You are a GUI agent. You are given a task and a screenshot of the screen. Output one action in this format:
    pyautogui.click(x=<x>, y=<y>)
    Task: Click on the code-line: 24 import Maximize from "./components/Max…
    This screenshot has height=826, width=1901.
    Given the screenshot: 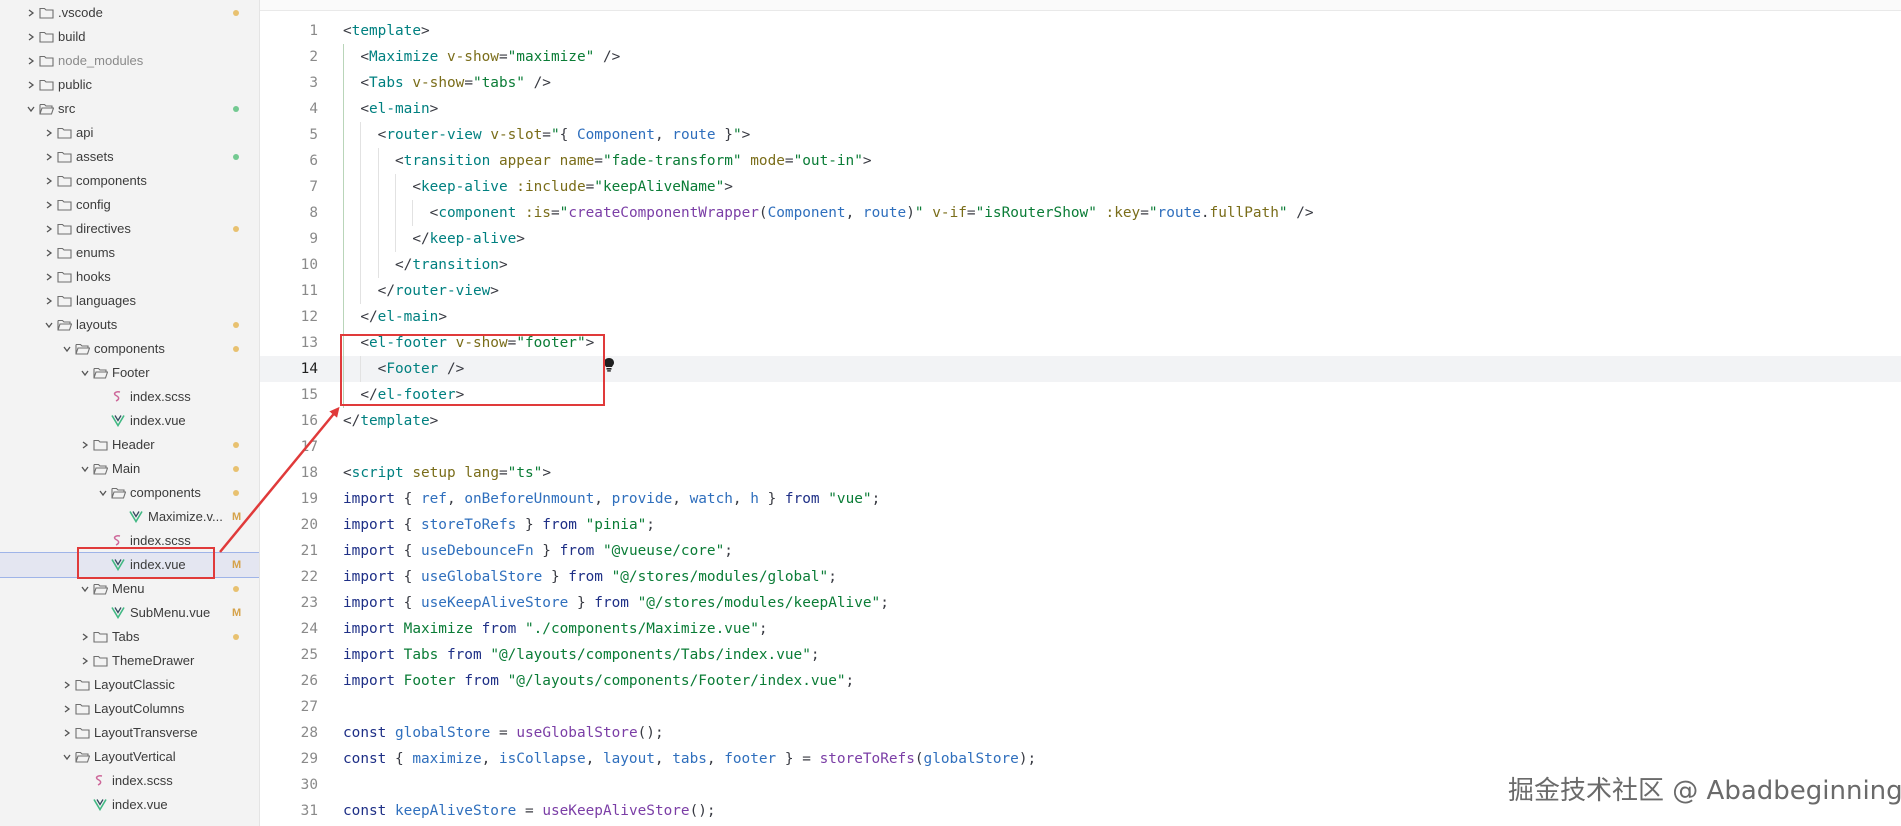 What is the action you would take?
    pyautogui.click(x=1080, y=629)
    